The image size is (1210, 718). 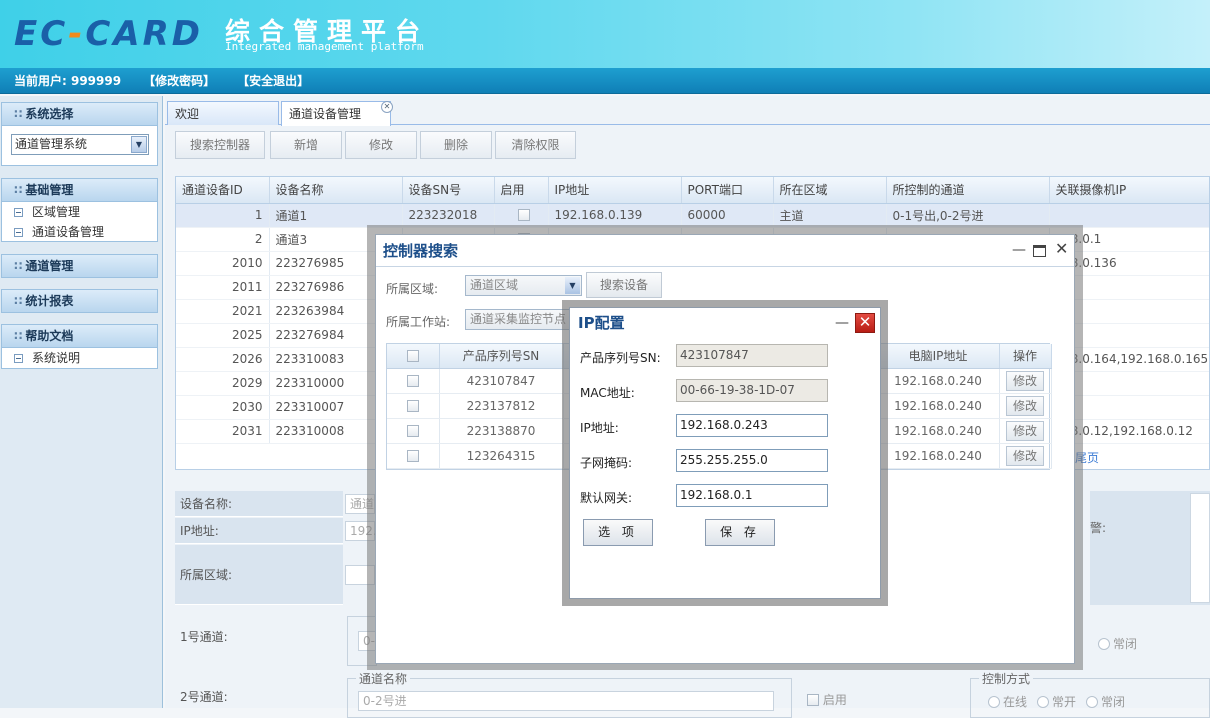 What do you see at coordinates (79, 301) in the screenshot?
I see `sidebar-section-stats: 统计报表` at bounding box center [79, 301].